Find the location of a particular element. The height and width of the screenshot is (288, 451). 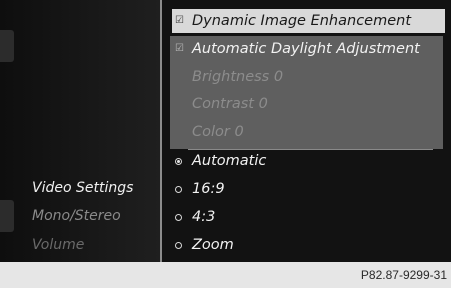

figure-caption-bar: P82.87-9299-31 is located at coordinates (225, 275).